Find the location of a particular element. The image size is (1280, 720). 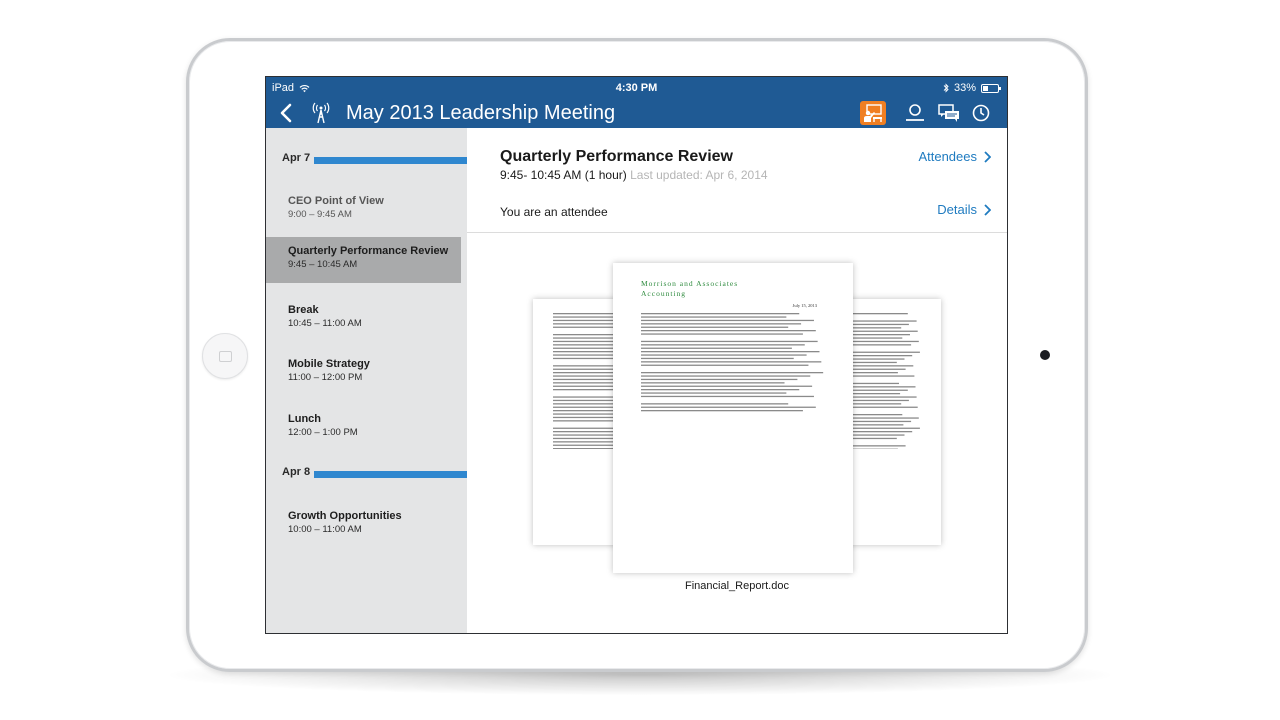

section-divider is located at coordinates (737, 232).